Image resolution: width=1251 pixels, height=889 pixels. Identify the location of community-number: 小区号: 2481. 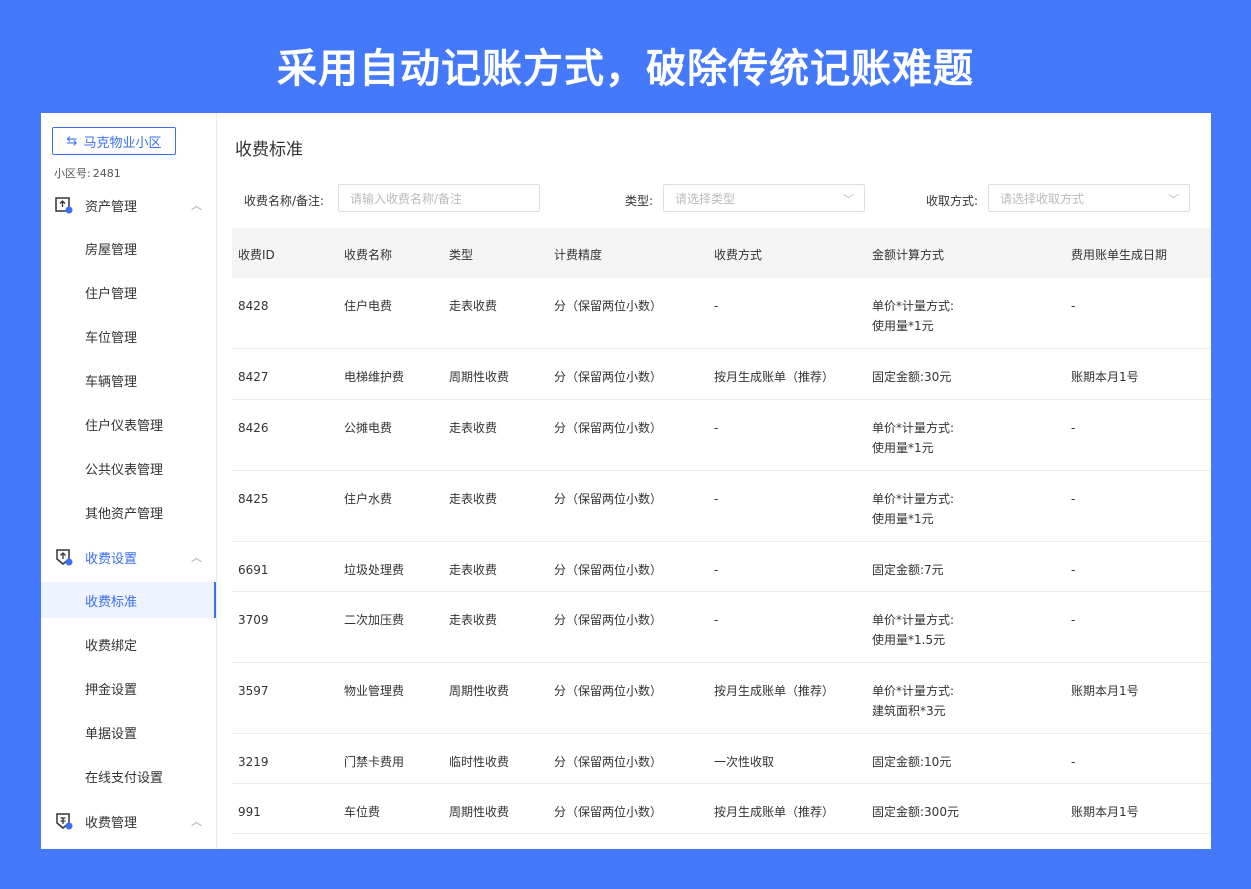
(86, 173).